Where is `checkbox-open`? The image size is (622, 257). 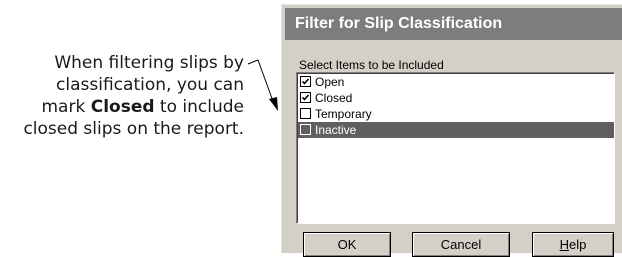 checkbox-open is located at coordinates (305, 81).